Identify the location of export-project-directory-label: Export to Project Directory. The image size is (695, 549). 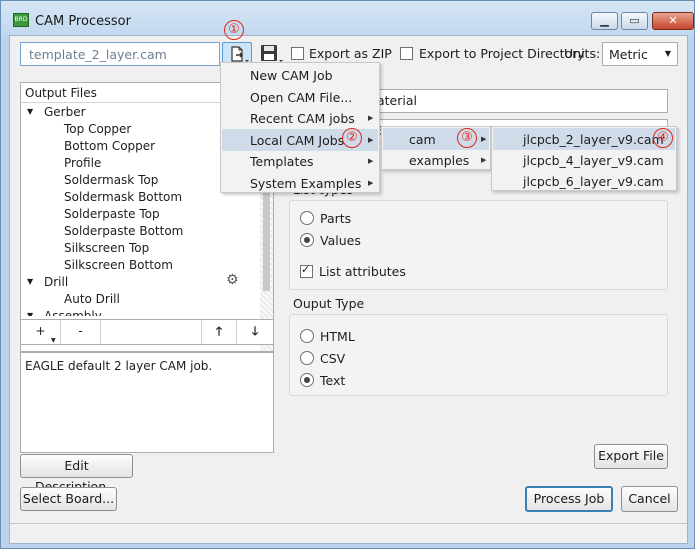
(502, 53).